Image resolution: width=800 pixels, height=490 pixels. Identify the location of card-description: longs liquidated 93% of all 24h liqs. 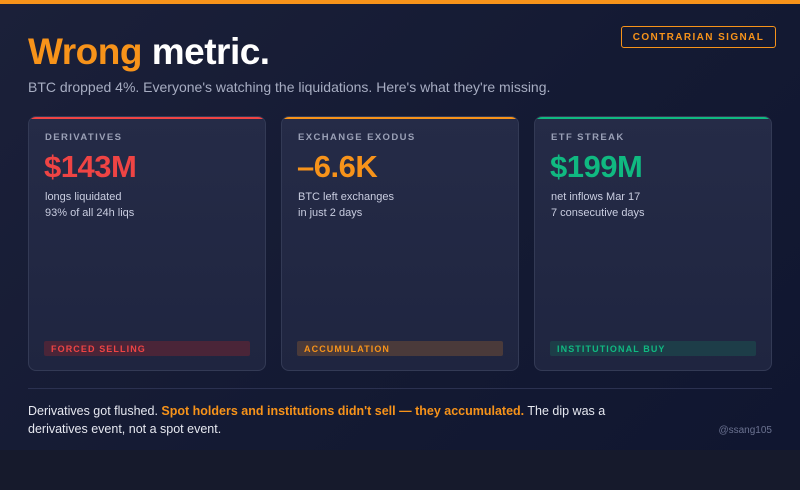
(89, 205).